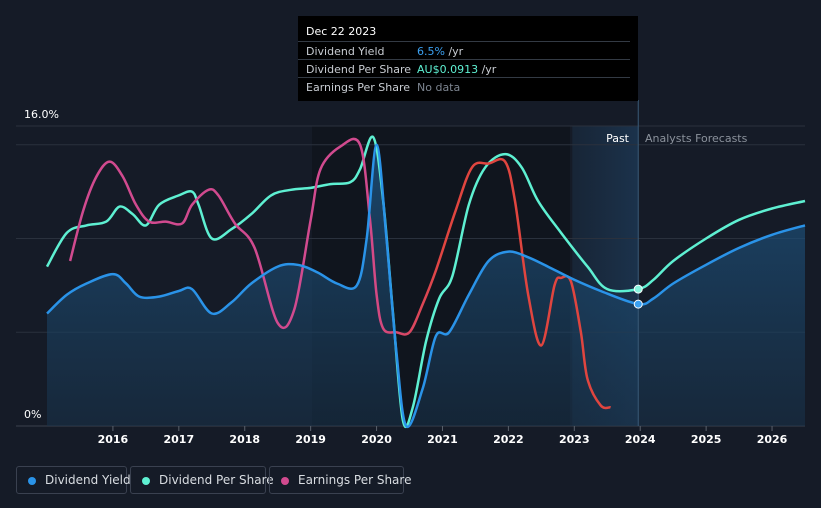  Describe the element at coordinates (358, 87) in the screenshot. I see `tooltip-label: Earnings Per Share` at that location.